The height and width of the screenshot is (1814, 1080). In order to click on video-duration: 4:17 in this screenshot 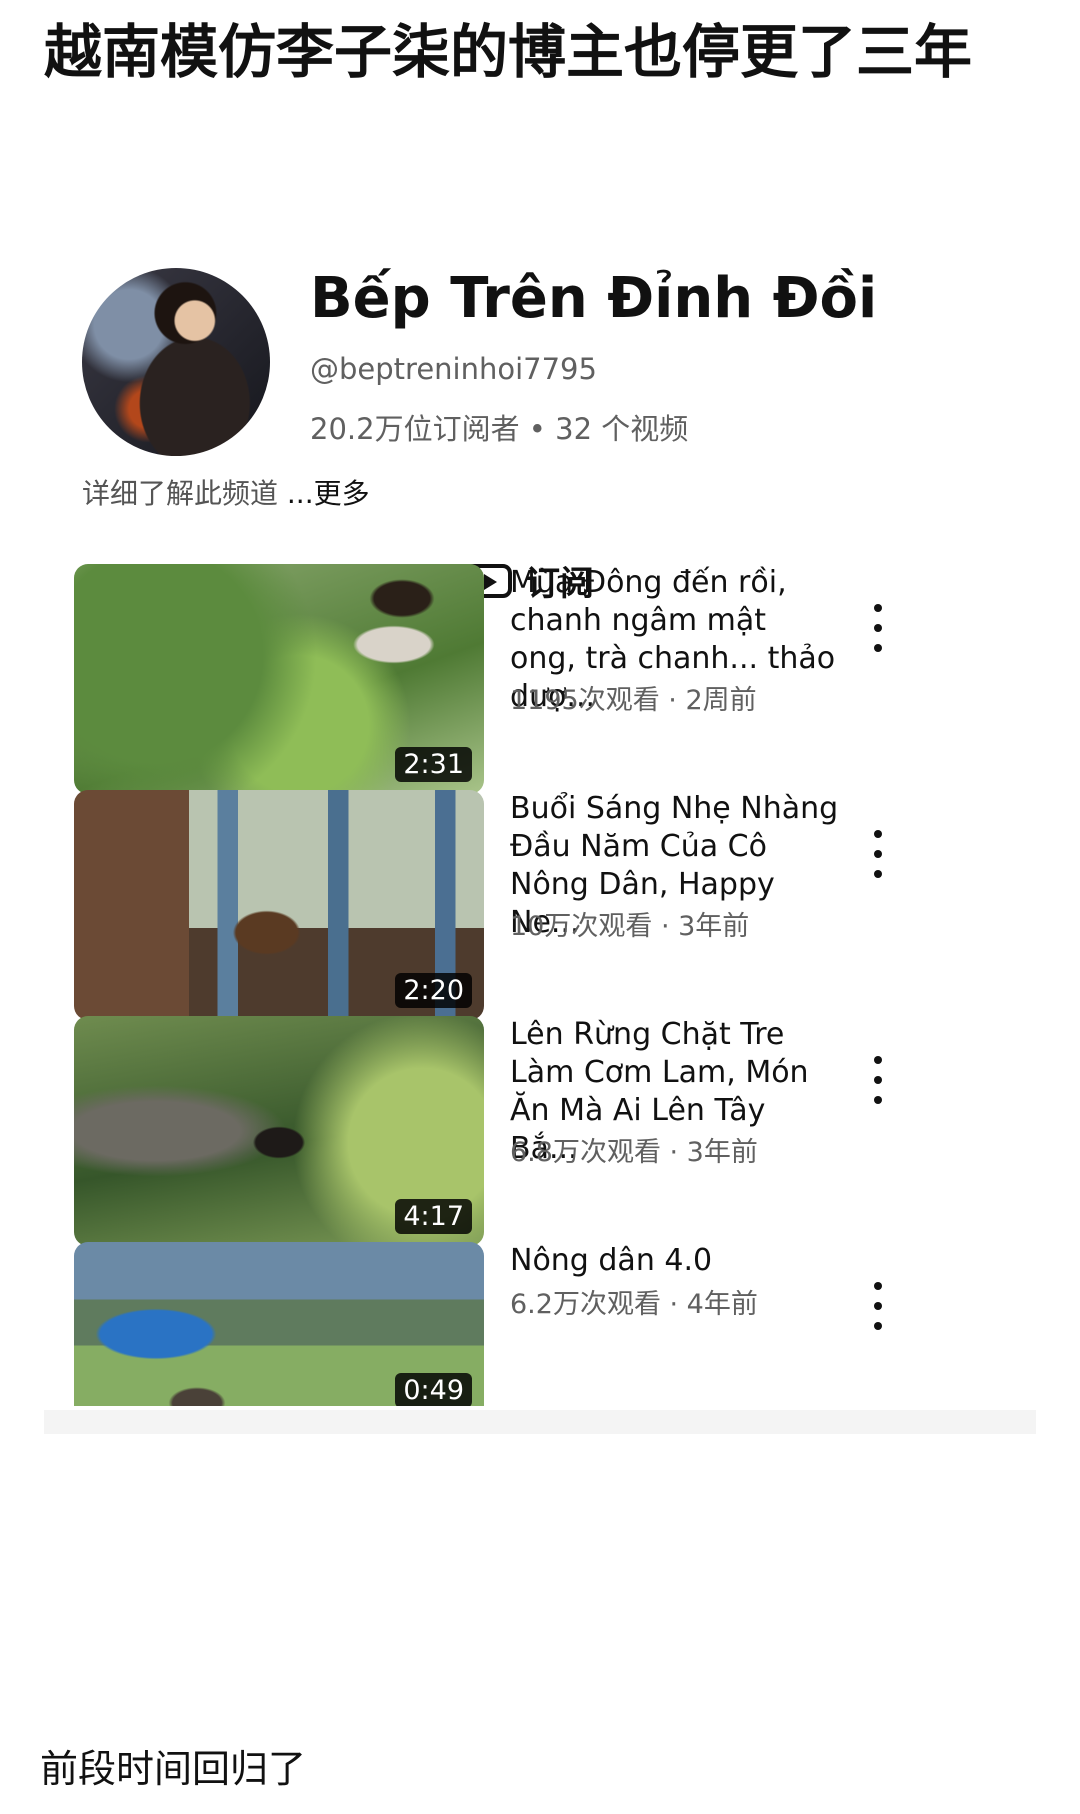, I will do `click(433, 1216)`.